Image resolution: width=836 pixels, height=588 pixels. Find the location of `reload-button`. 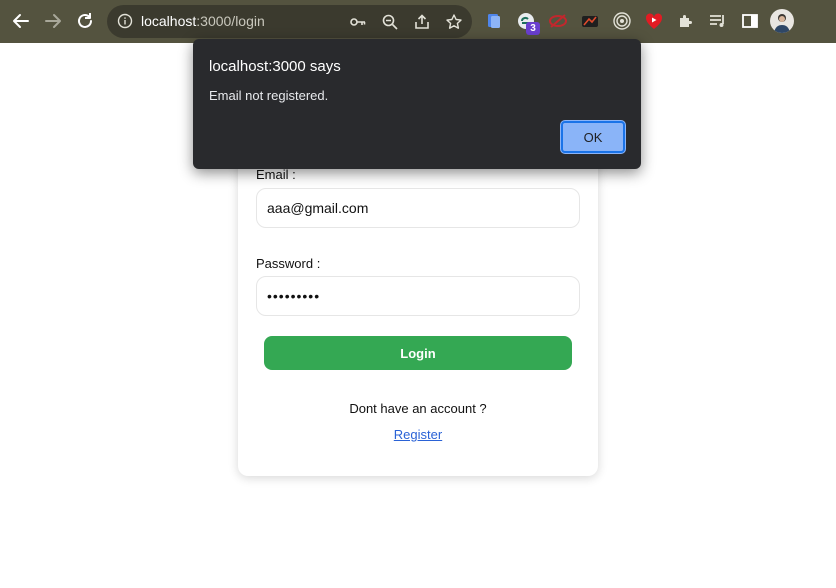

reload-button is located at coordinates (85, 21).